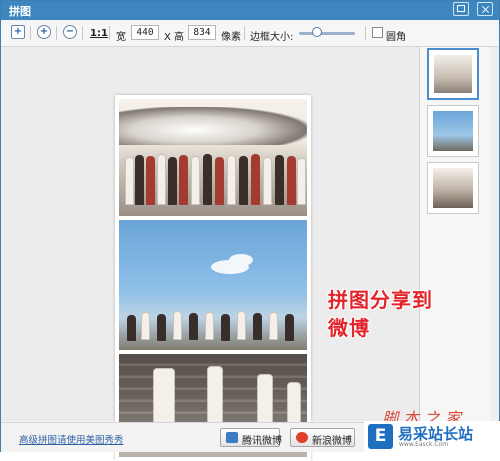 The width and height of the screenshot is (500, 461). What do you see at coordinates (18, 32) in the screenshot?
I see `plus-square-icon: +` at bounding box center [18, 32].